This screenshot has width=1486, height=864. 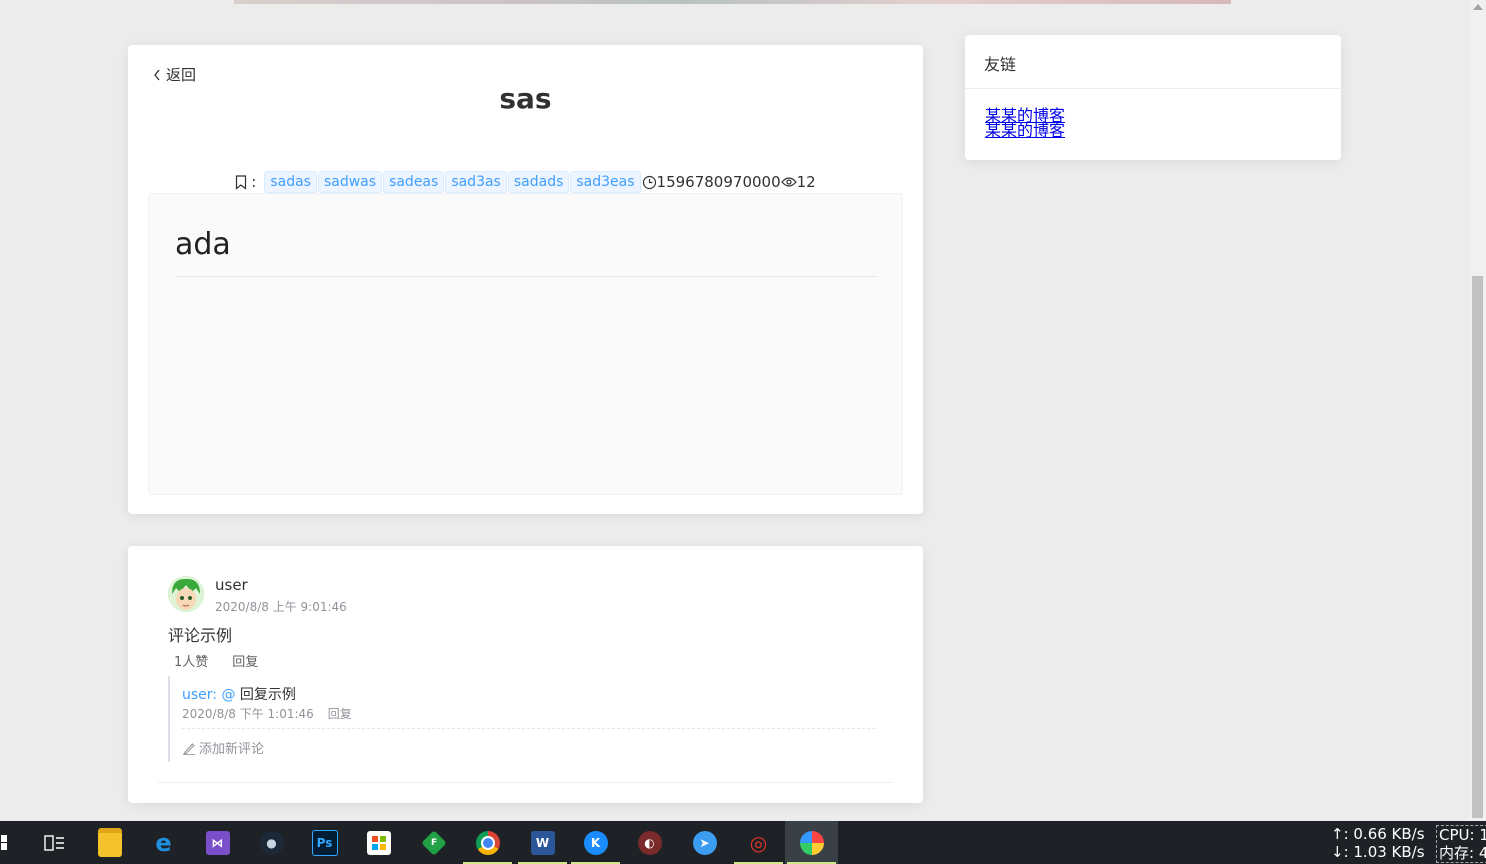 What do you see at coordinates (414, 182) in the screenshot?
I see `tag: sadeas` at bounding box center [414, 182].